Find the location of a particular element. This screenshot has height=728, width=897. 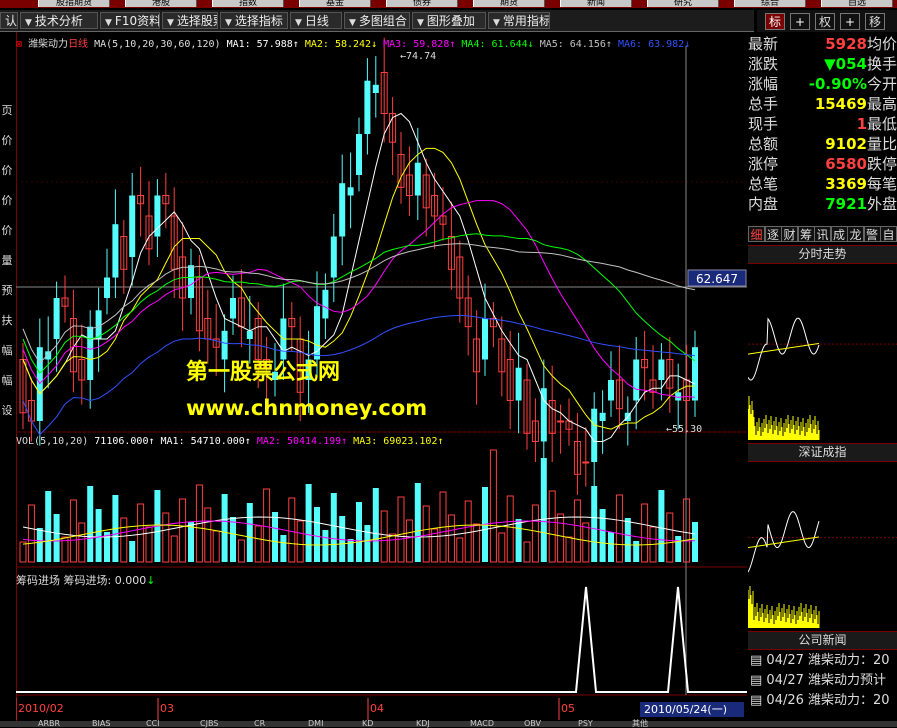

indicator-tab: KDJ is located at coordinates (423, 724).